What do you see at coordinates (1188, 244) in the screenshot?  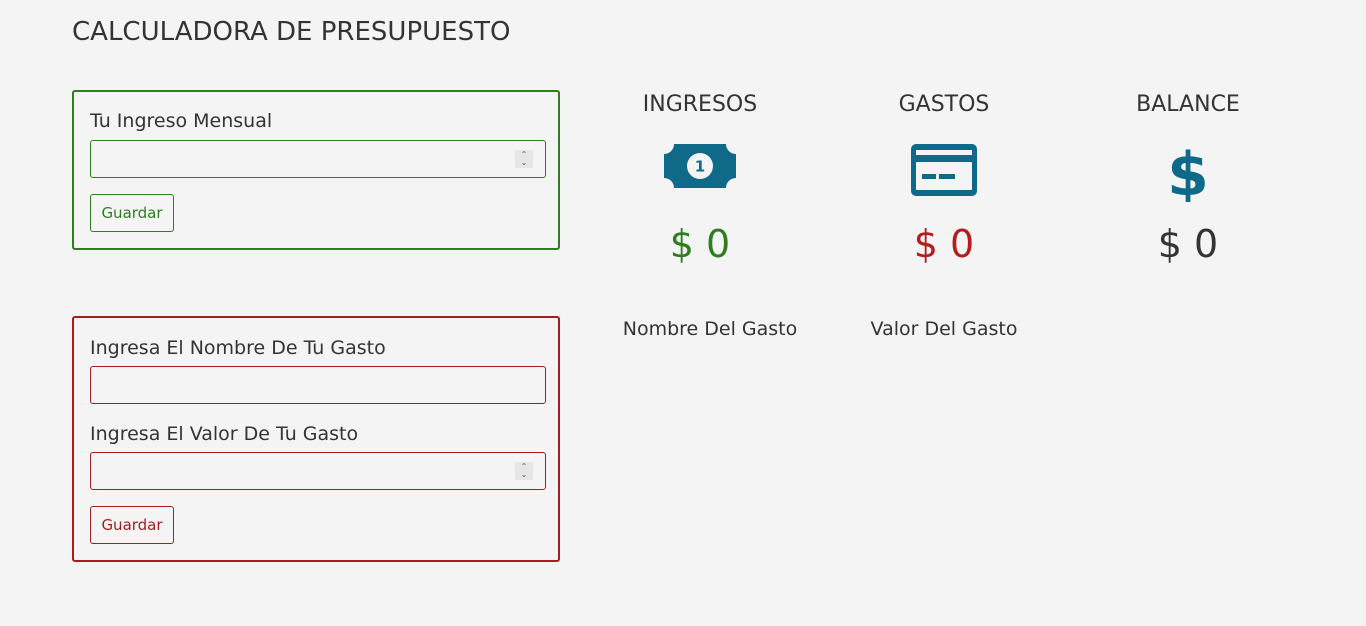 I see `balance-total: $ 0` at bounding box center [1188, 244].